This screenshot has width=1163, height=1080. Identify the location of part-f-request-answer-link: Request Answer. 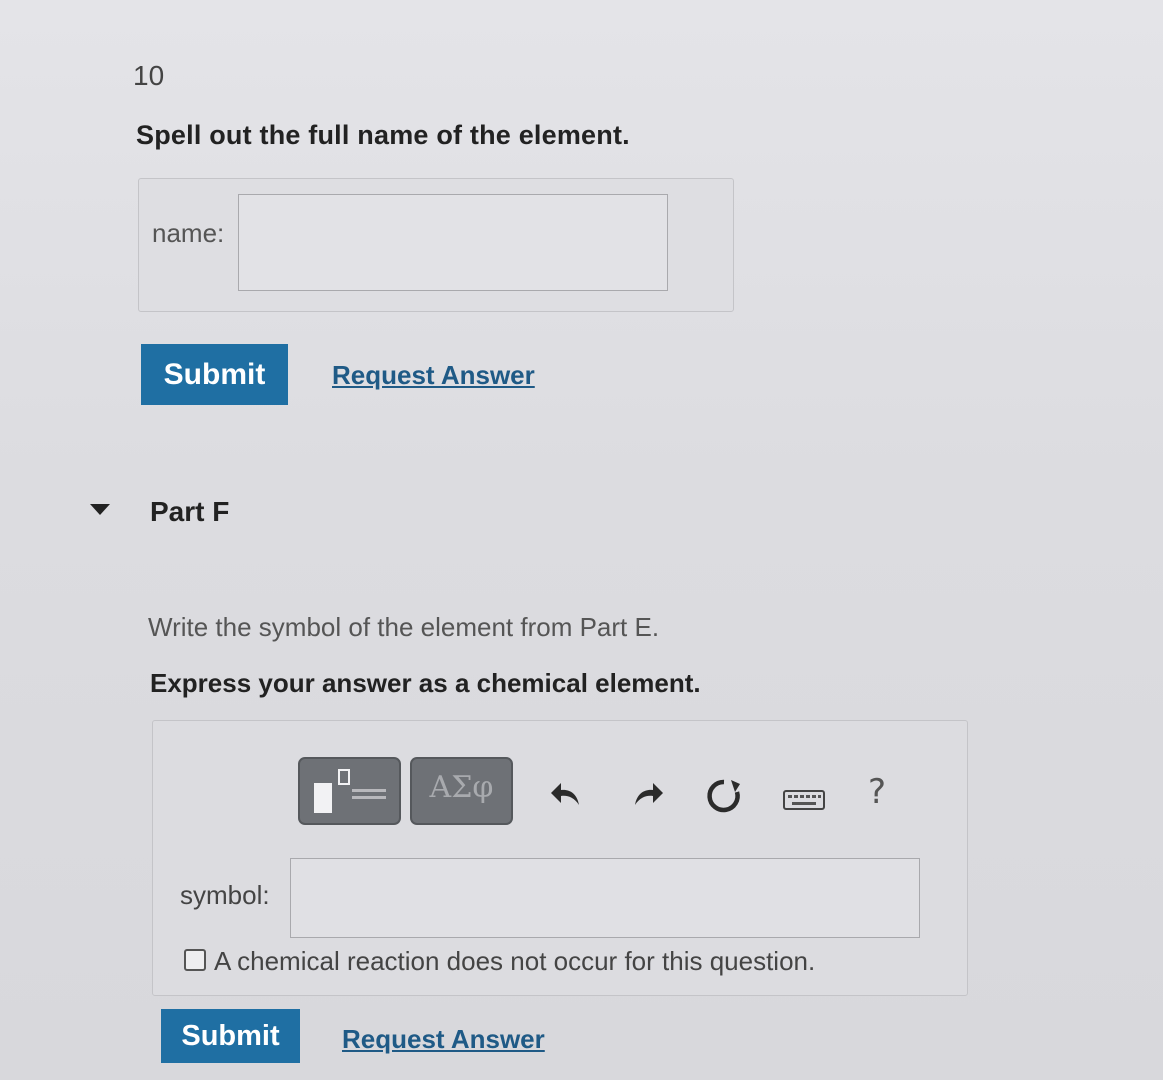
(443, 1039).